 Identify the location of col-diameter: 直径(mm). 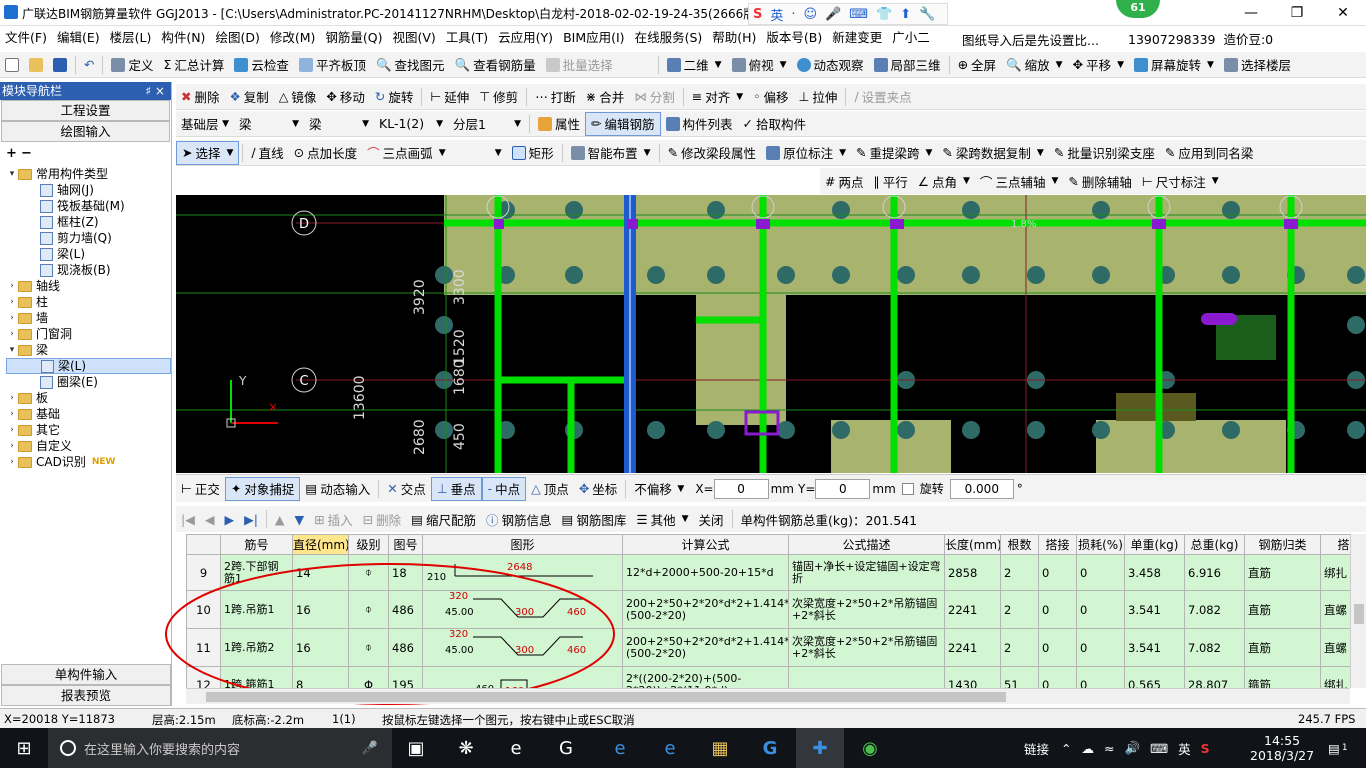
(320, 544).